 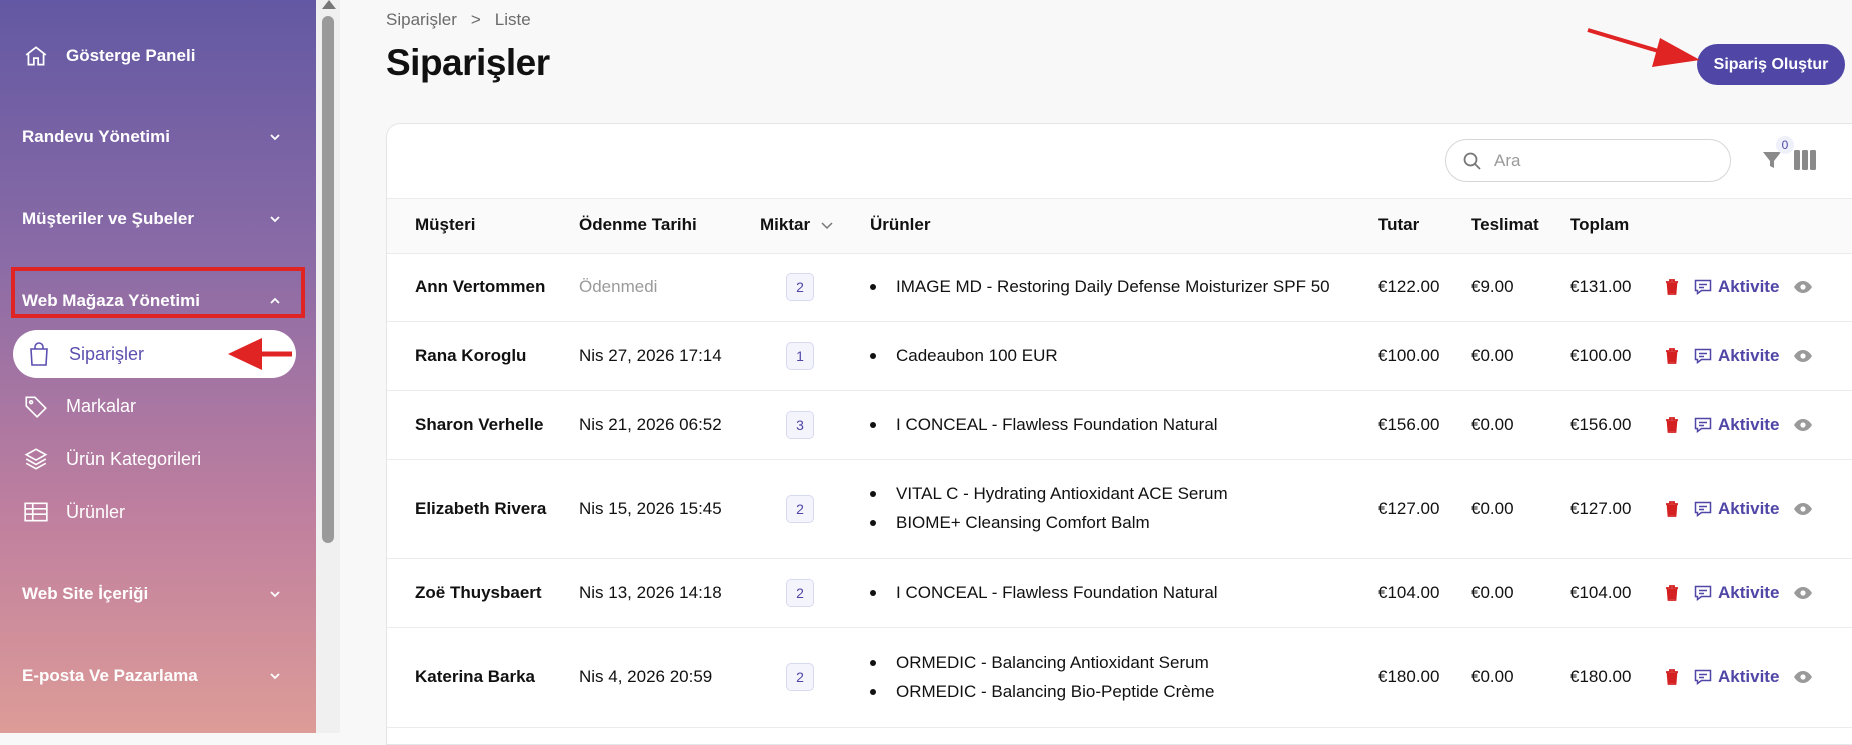 What do you see at coordinates (1010, 523) in the screenshot?
I see `product-item: BIOME+ Cleansing Comfort Balm` at bounding box center [1010, 523].